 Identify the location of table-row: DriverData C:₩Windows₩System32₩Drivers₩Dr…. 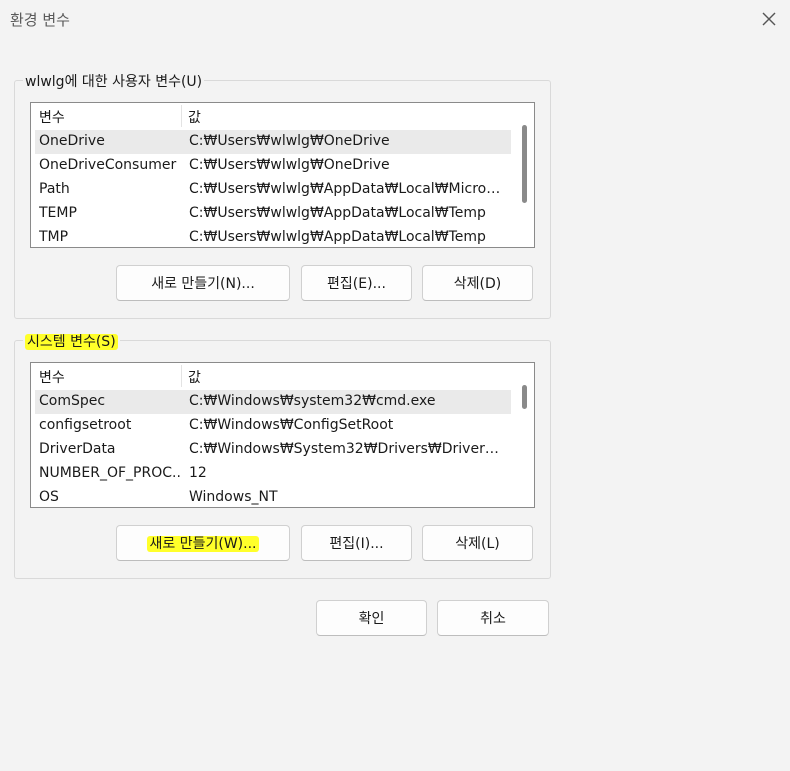
(273, 450).